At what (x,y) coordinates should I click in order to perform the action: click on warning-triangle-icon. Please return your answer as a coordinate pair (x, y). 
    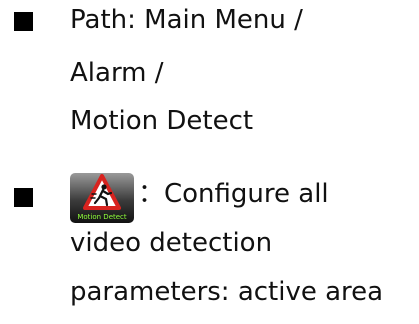
    Looking at the image, I should click on (102, 192).